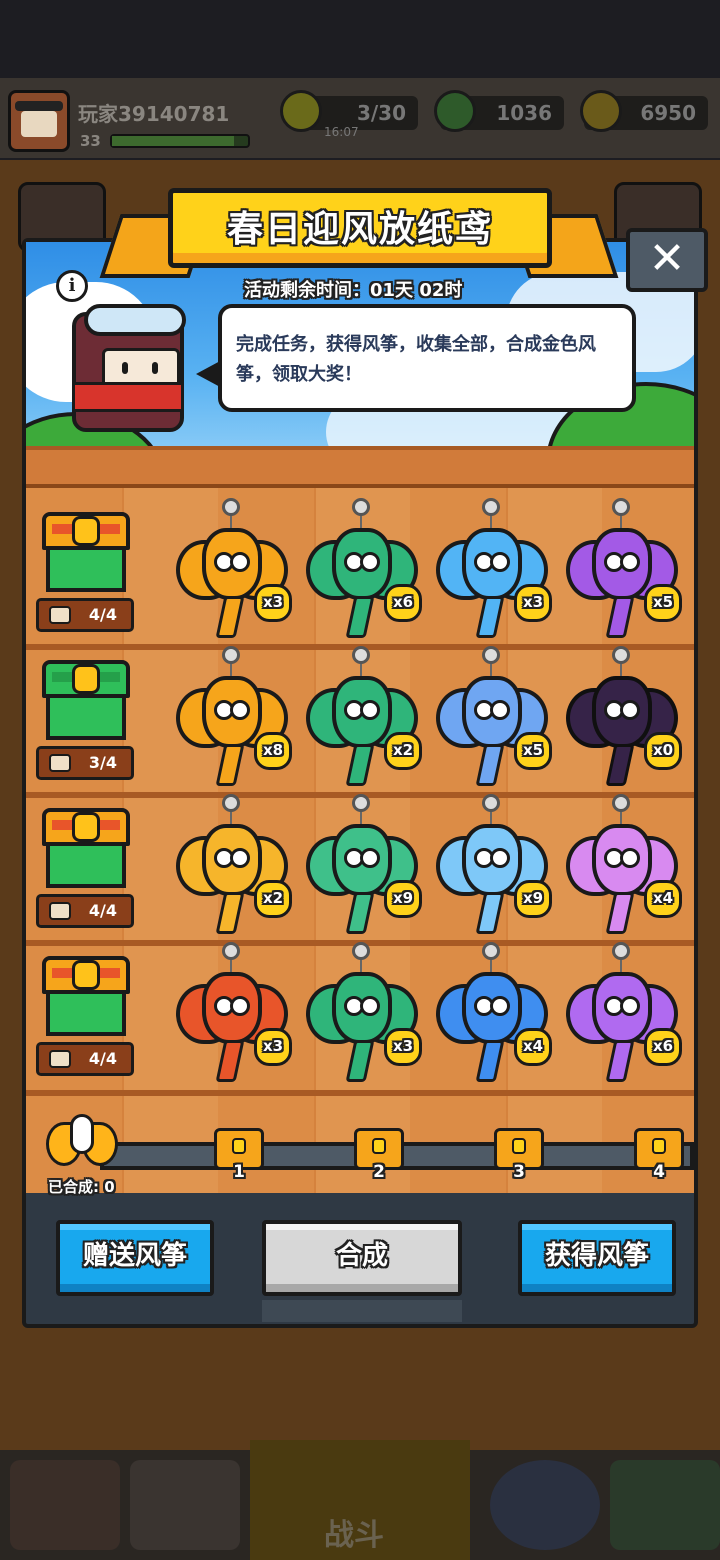 This screenshot has height=1560, width=720. What do you see at coordinates (663, 751) in the screenshot?
I see `kite-count-badge: x0` at bounding box center [663, 751].